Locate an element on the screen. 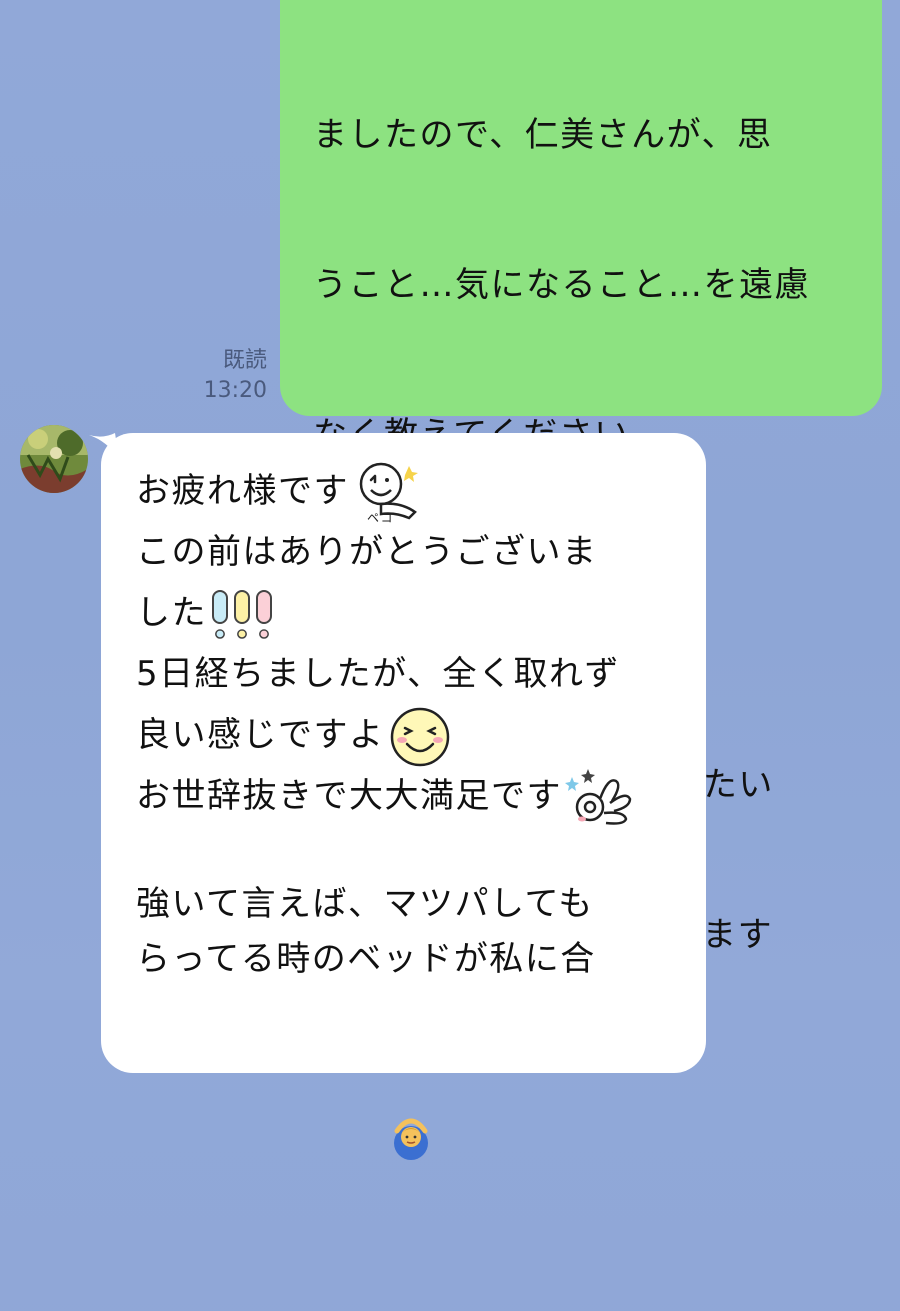  message-line: この前はありがとうございま is located at coordinates (367, 552).